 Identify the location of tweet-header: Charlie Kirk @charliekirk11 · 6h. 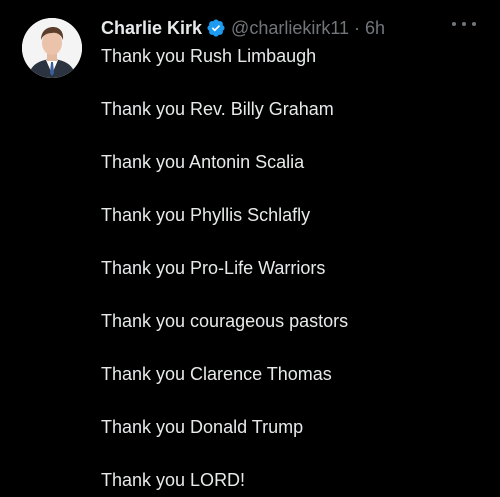
(243, 28).